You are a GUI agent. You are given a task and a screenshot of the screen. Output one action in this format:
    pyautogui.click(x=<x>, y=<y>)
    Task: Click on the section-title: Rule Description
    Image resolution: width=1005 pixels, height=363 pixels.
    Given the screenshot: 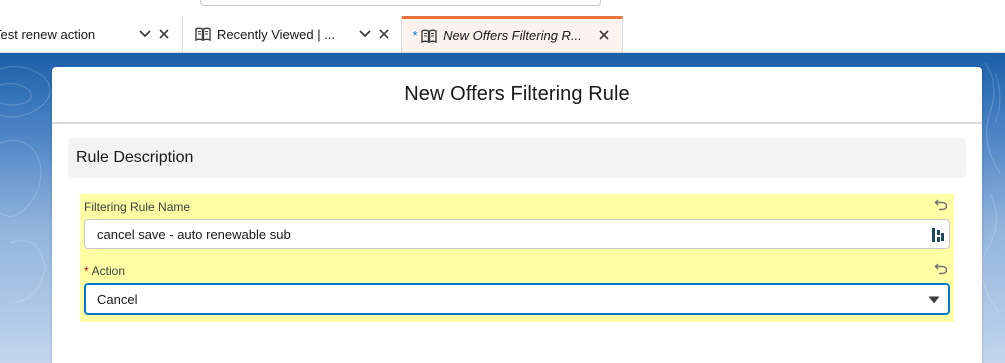 What is the action you would take?
    pyautogui.click(x=135, y=157)
    